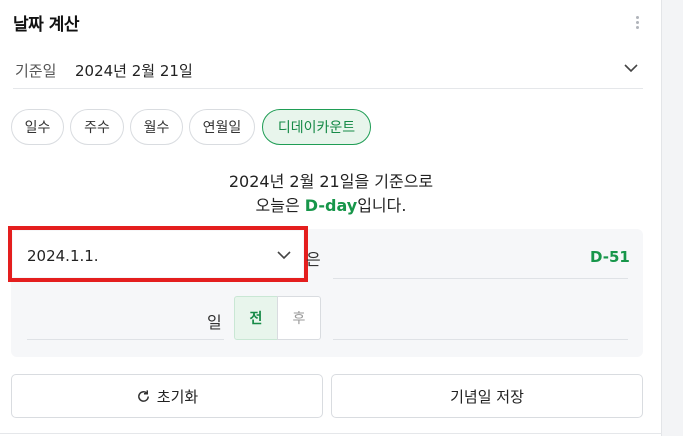 This screenshot has height=436, width=683. What do you see at coordinates (158, 254) in the screenshot?
I see `highlight-box` at bounding box center [158, 254].